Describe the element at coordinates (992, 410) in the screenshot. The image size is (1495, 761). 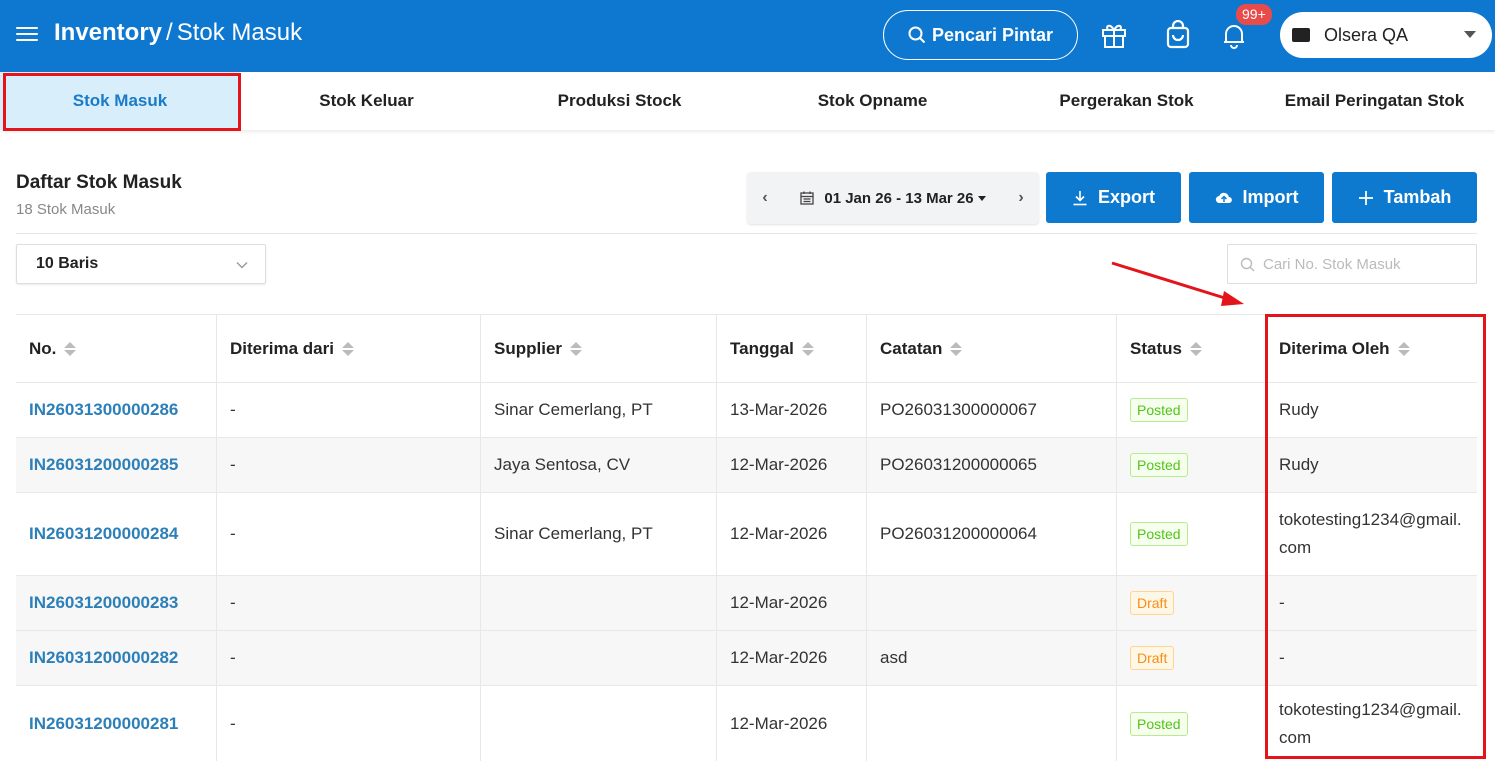
I see `cell-notes: PO26031300000067` at that location.